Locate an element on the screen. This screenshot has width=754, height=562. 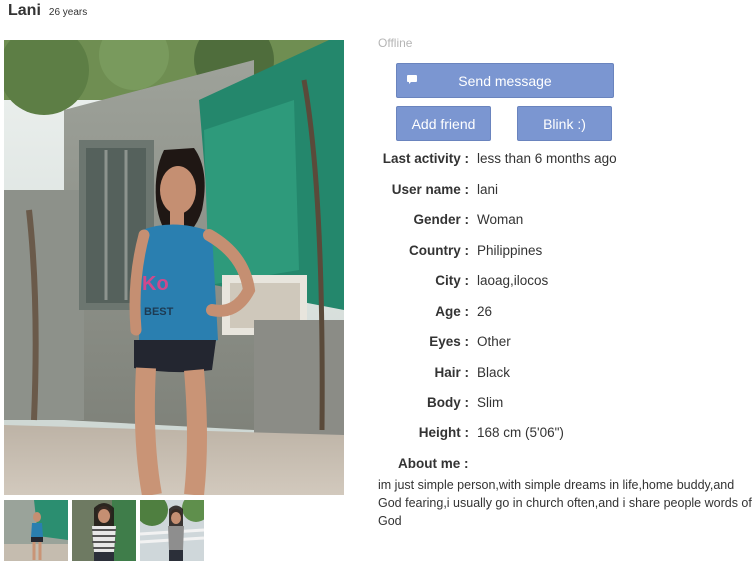
detail-label: Body : is located at coordinates (448, 402).